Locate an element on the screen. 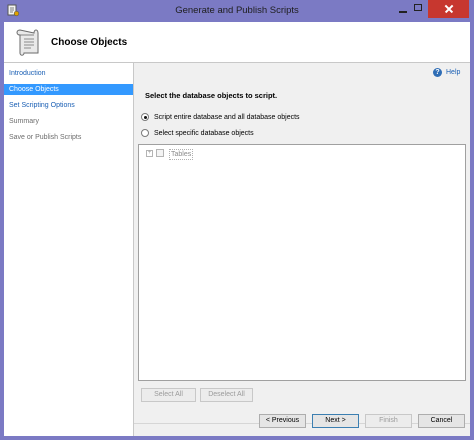  expand-icon: + is located at coordinates (149, 153).